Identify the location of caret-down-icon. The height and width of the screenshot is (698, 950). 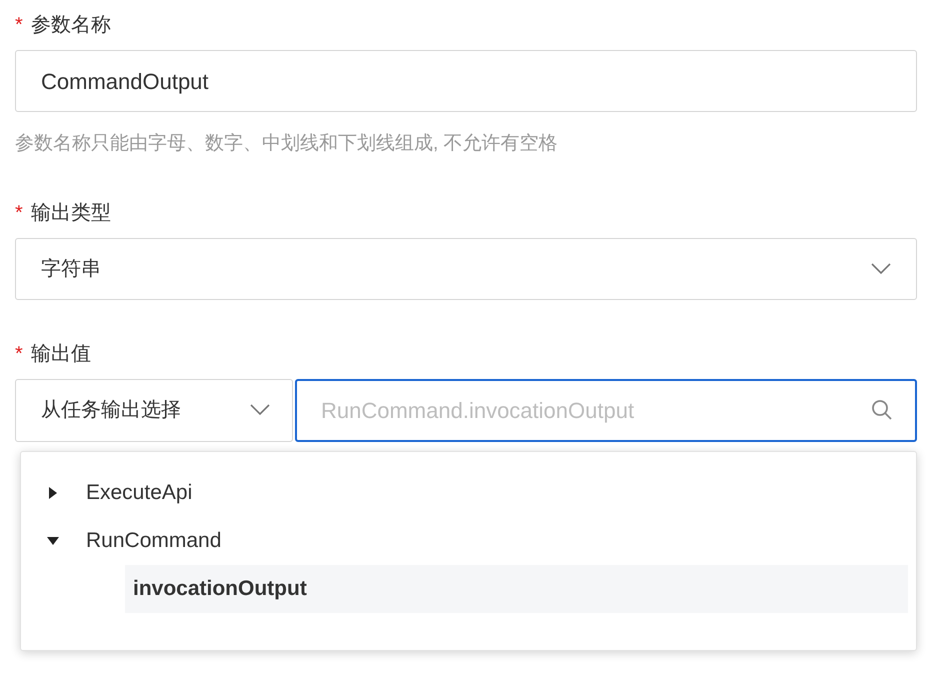
(53, 541).